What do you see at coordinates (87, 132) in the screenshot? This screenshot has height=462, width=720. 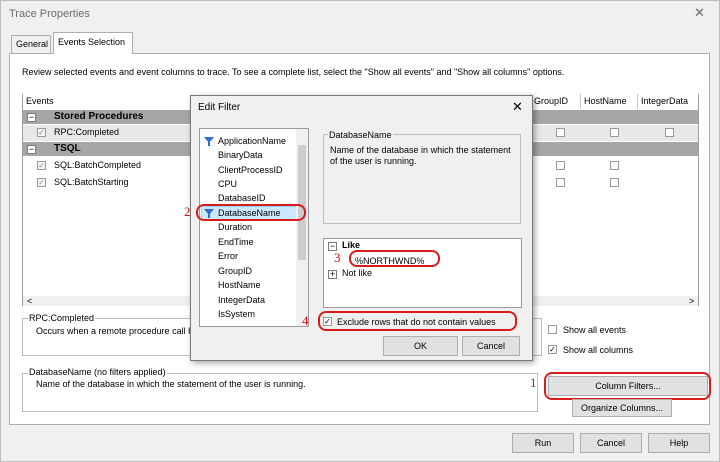 I see `event-label: RPC:Completed` at bounding box center [87, 132].